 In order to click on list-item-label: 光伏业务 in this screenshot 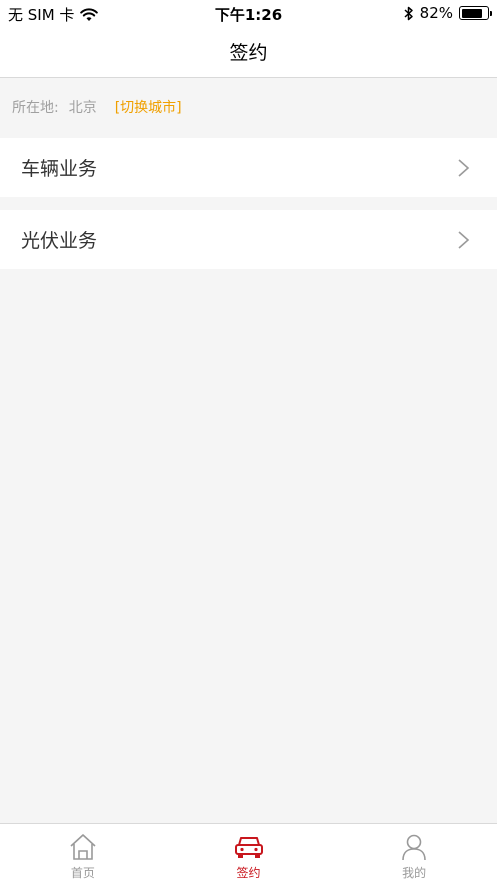, I will do `click(59, 241)`.